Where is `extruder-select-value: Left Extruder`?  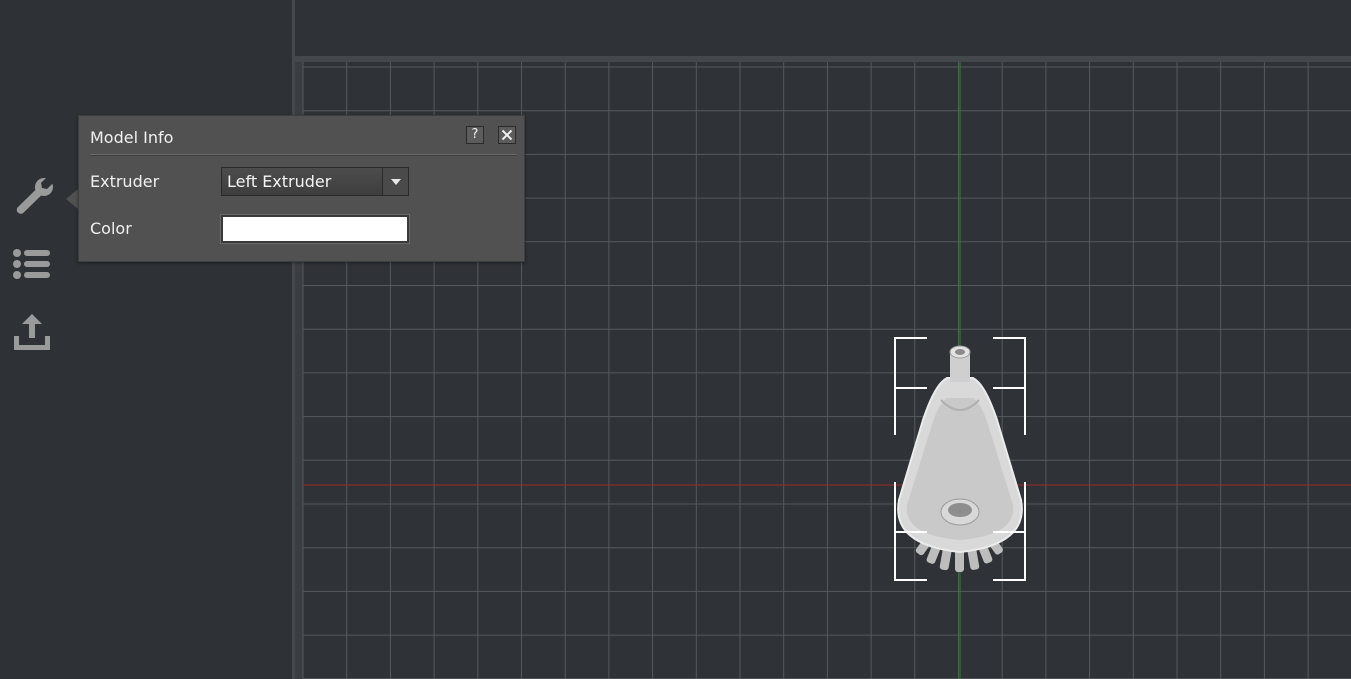 extruder-select-value: Left Extruder is located at coordinates (279, 181).